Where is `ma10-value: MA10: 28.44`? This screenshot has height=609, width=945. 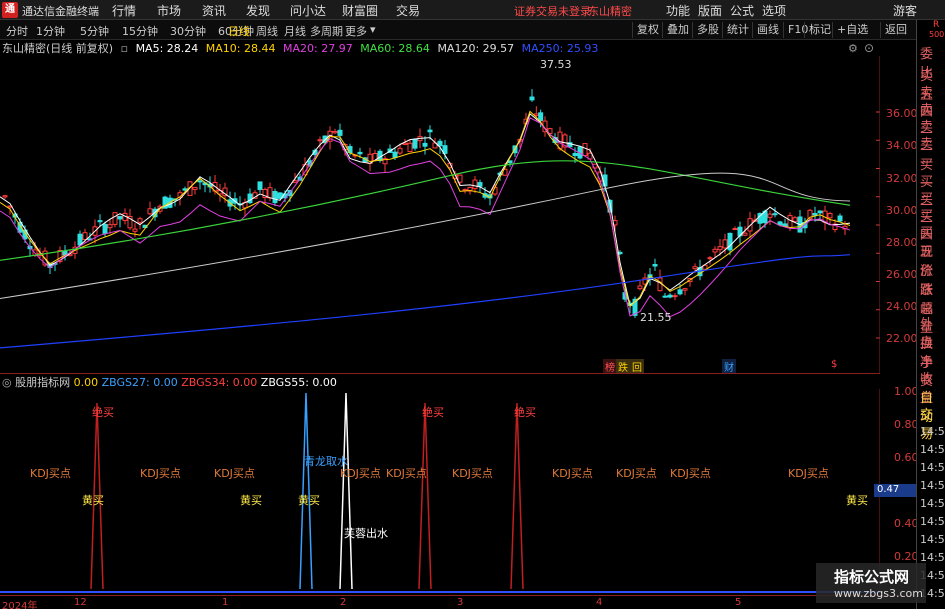 ma10-value: MA10: 28.44 is located at coordinates (240, 48).